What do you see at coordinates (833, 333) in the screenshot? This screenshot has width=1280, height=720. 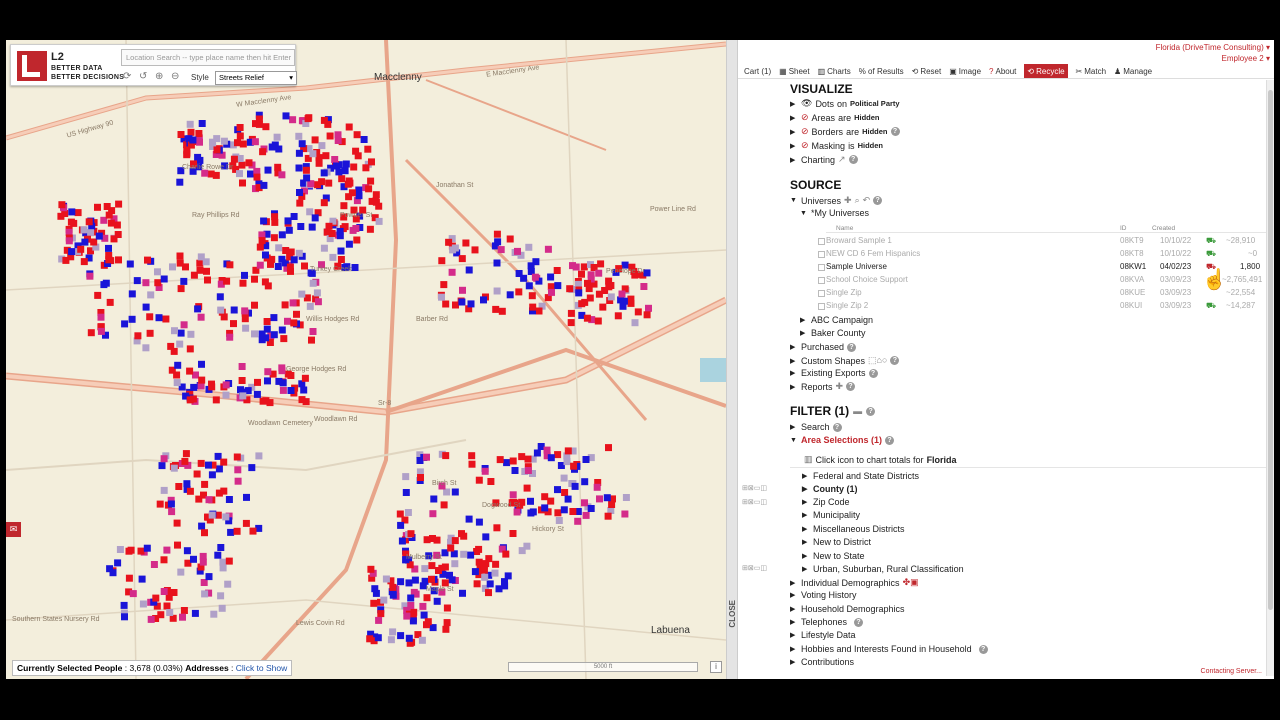 I see `universe-group-baker: ▶ Baker County` at bounding box center [833, 333].